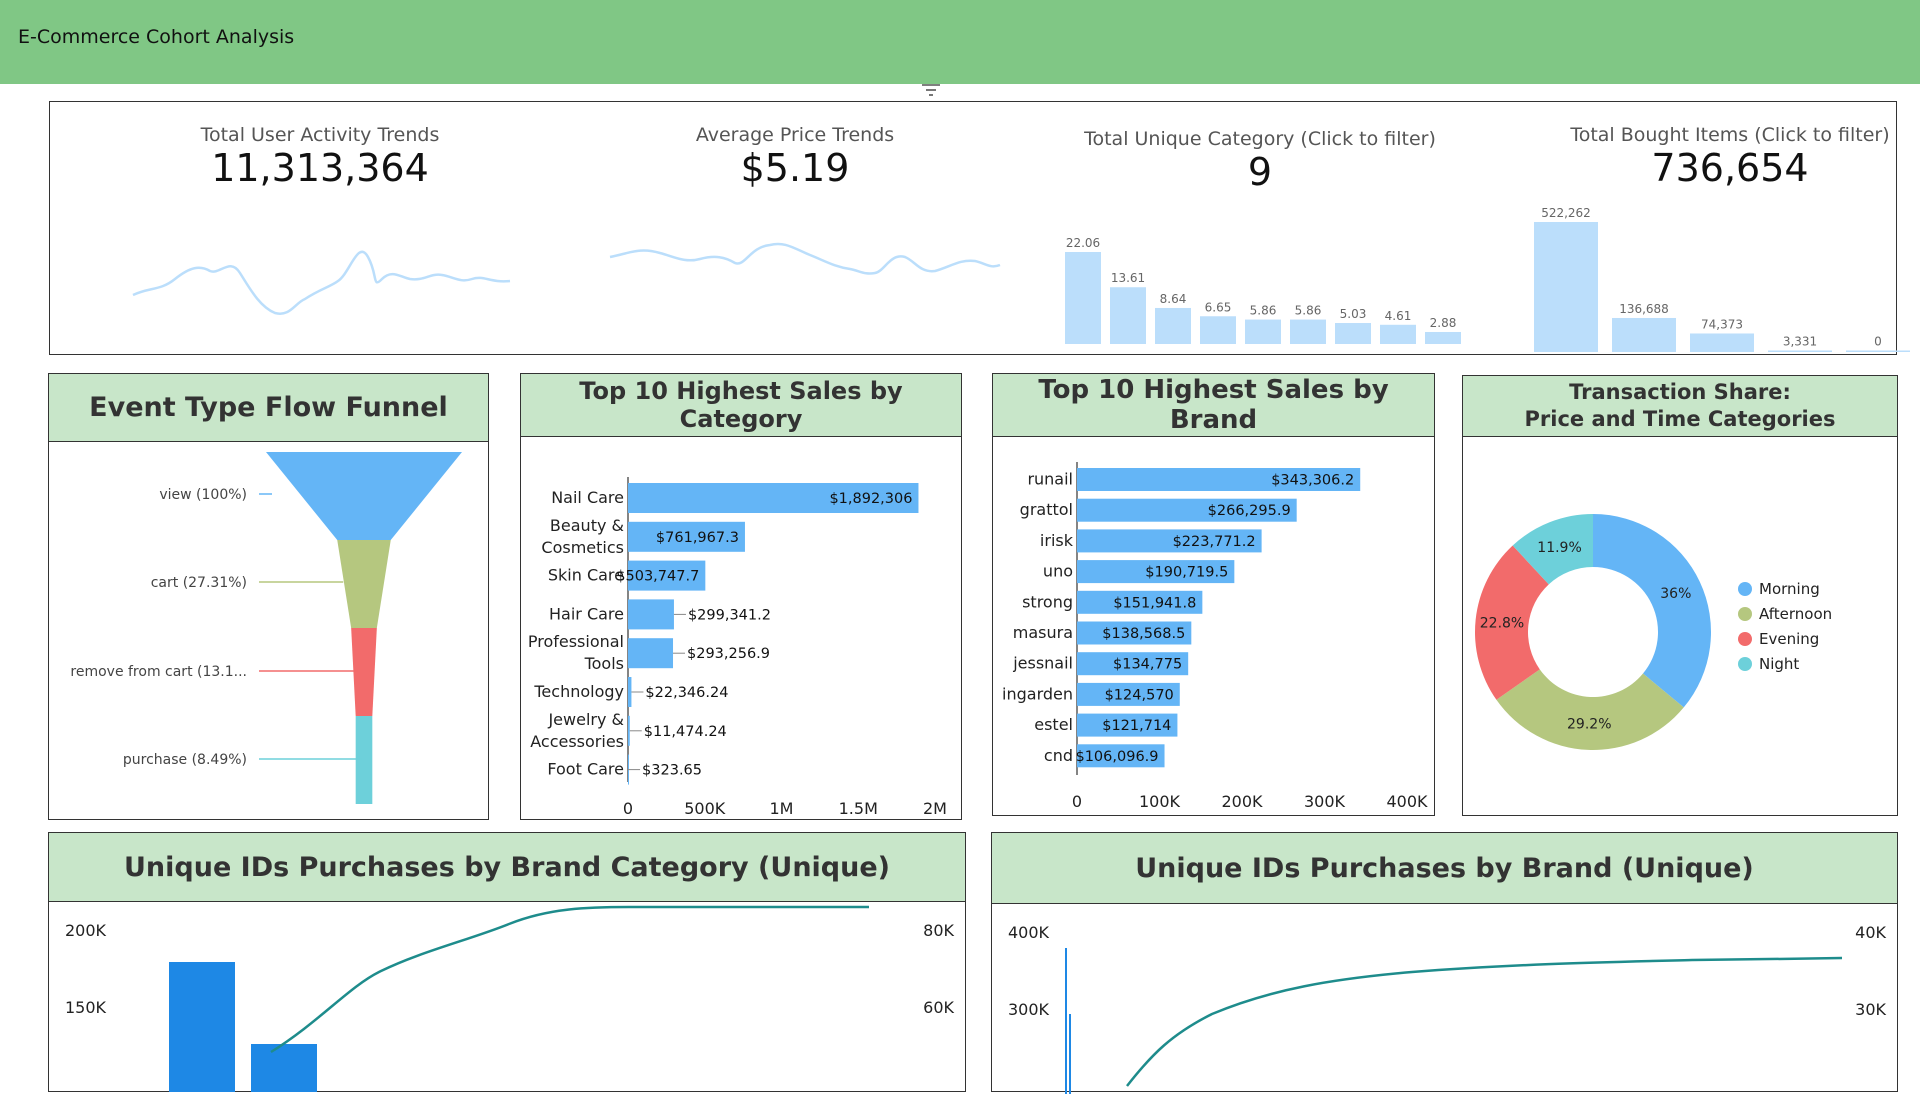 Image resolution: width=1920 pixels, height=1094 pixels. What do you see at coordinates (1136, 726) in the screenshot?
I see `data-label: $121,714` at bounding box center [1136, 726].